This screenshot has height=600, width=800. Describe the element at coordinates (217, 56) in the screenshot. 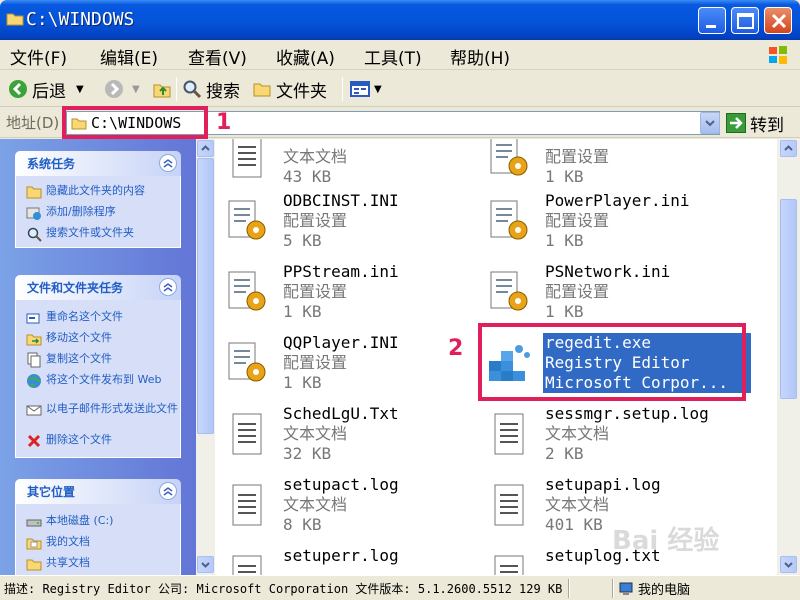

I see `menu-view: 查看(V)` at that location.